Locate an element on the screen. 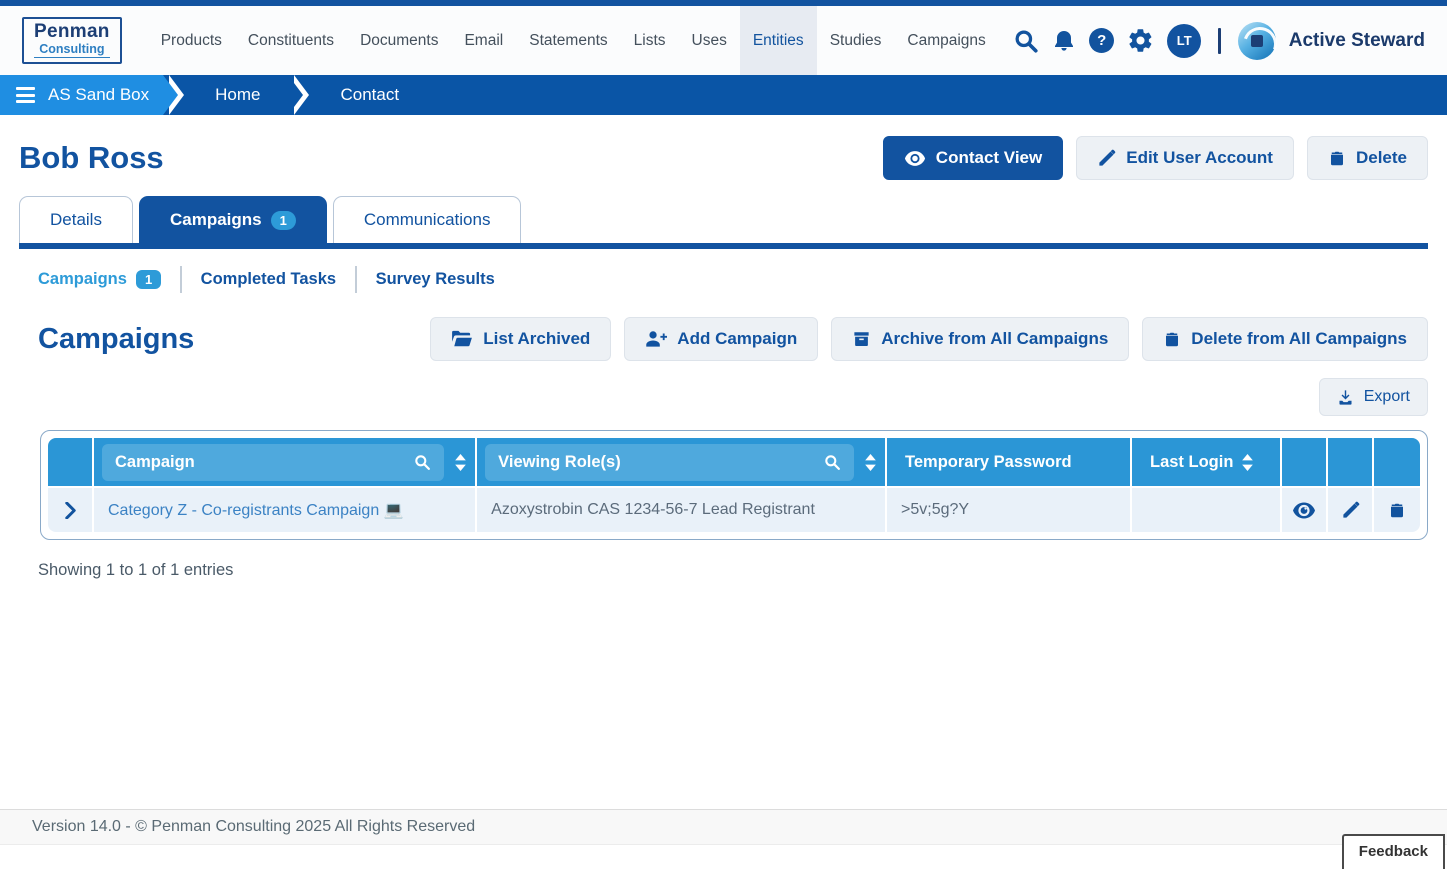  header-last-login-column: Last Login is located at coordinates (1207, 462).